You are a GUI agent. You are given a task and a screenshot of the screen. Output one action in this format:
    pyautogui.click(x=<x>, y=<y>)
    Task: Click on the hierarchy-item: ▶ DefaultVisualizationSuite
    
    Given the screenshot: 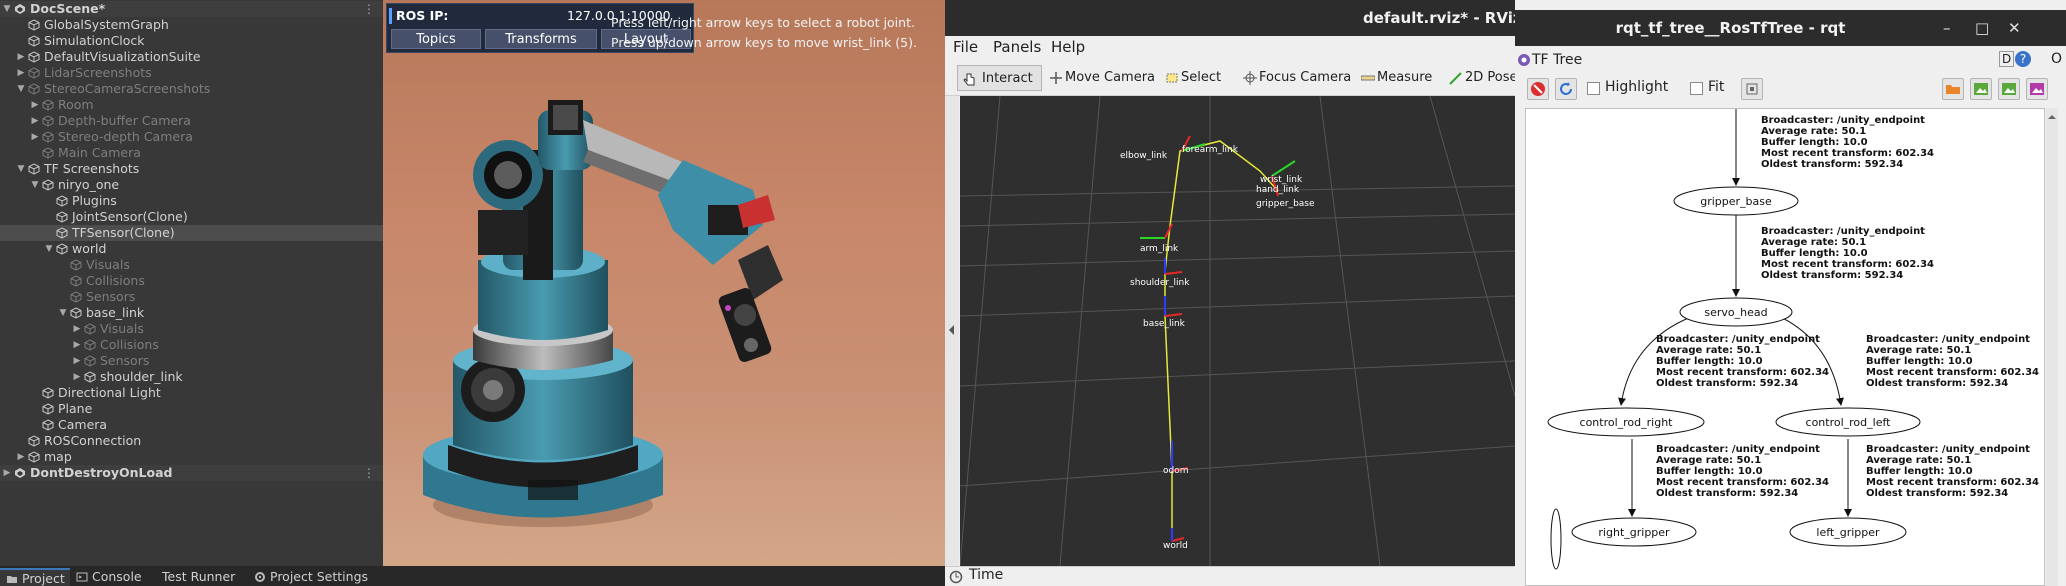 What is the action you would take?
    pyautogui.click(x=191, y=57)
    